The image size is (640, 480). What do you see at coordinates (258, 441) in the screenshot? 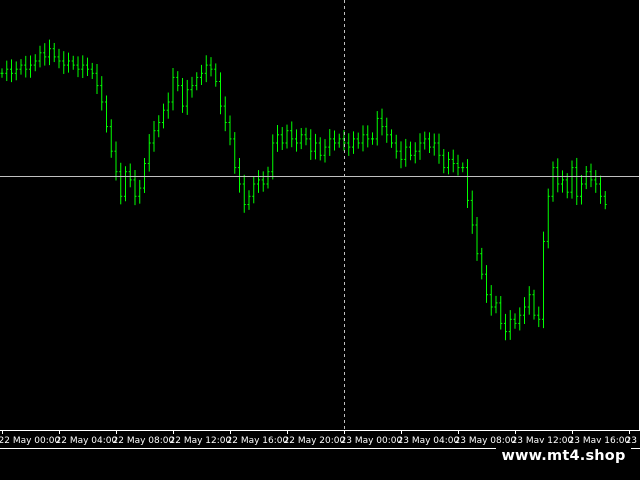
I see `time-tick-label: 22 May 16:00` at bounding box center [258, 441].